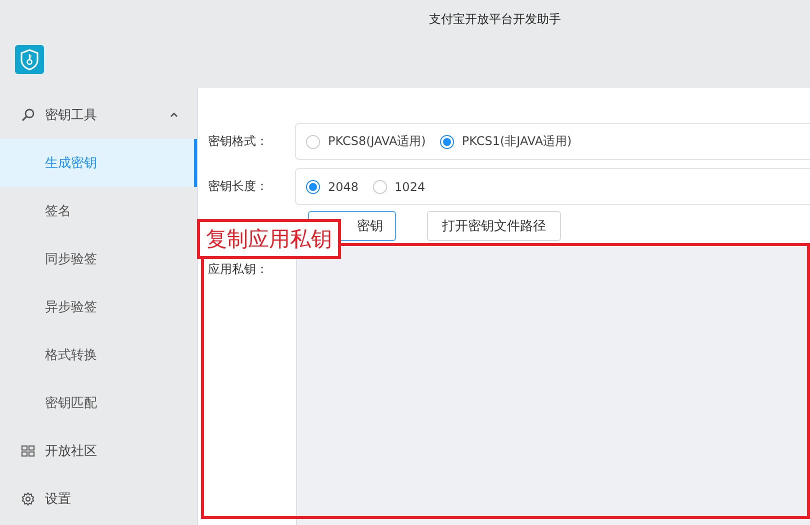 The image size is (810, 525). What do you see at coordinates (332, 187) in the screenshot?
I see `radio-option: 2048` at bounding box center [332, 187].